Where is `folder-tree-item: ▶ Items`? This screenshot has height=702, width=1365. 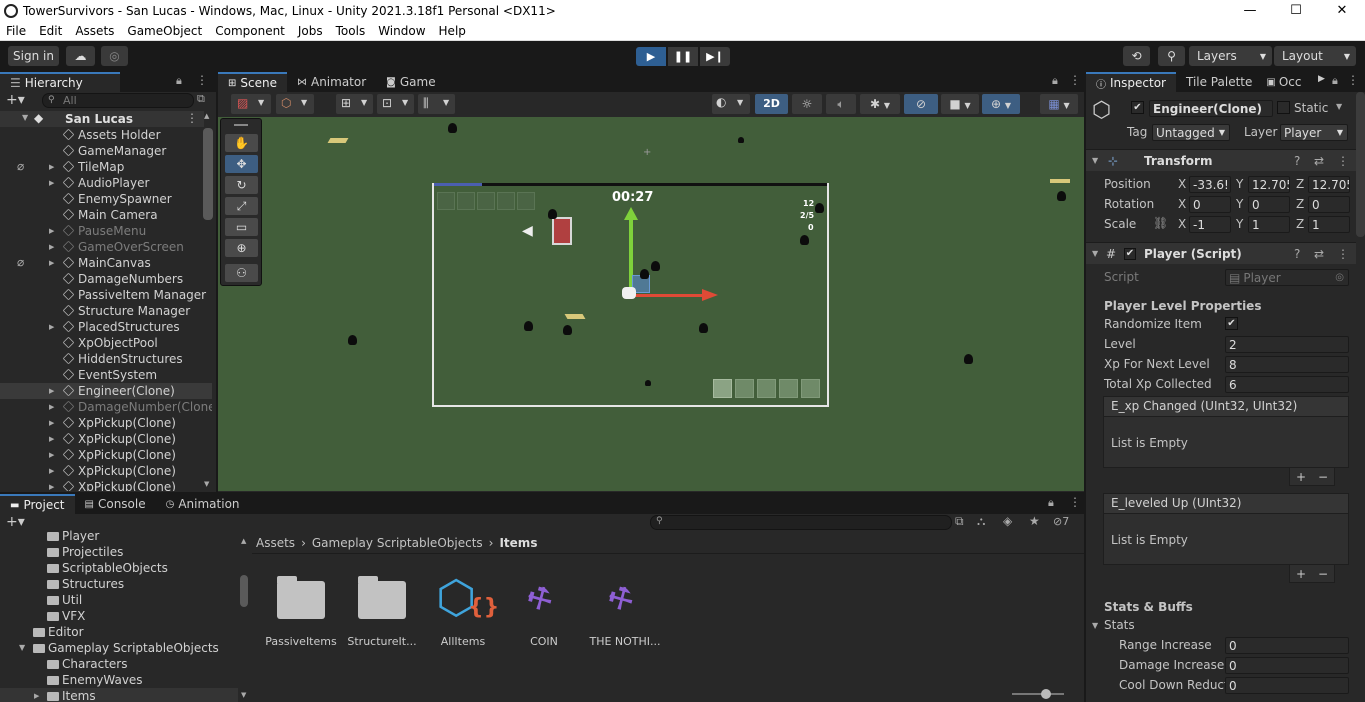 folder-tree-item: ▶ Items is located at coordinates (119, 695).